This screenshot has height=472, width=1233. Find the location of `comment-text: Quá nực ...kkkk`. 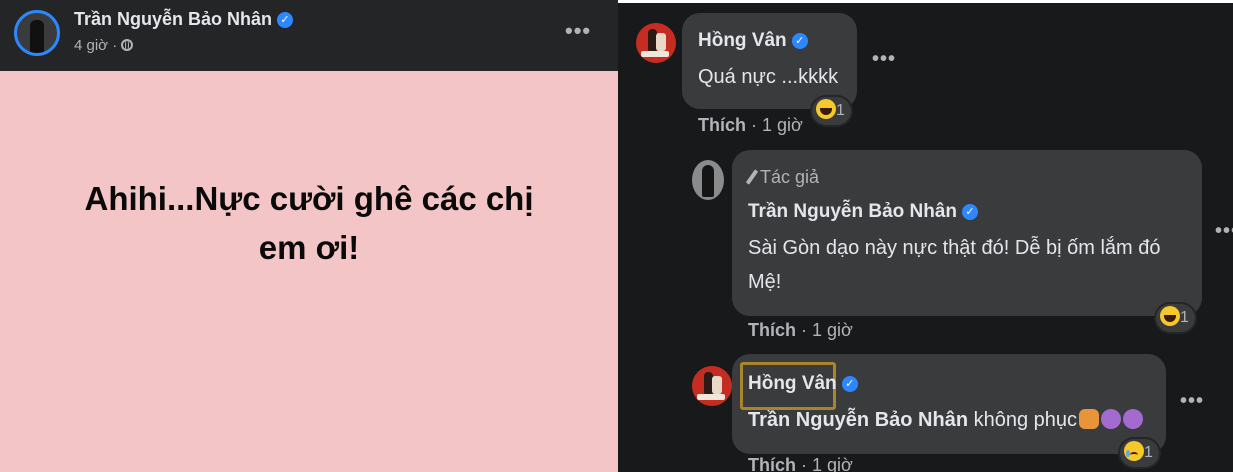

comment-text: Quá nực ...kkkk is located at coordinates (768, 77).